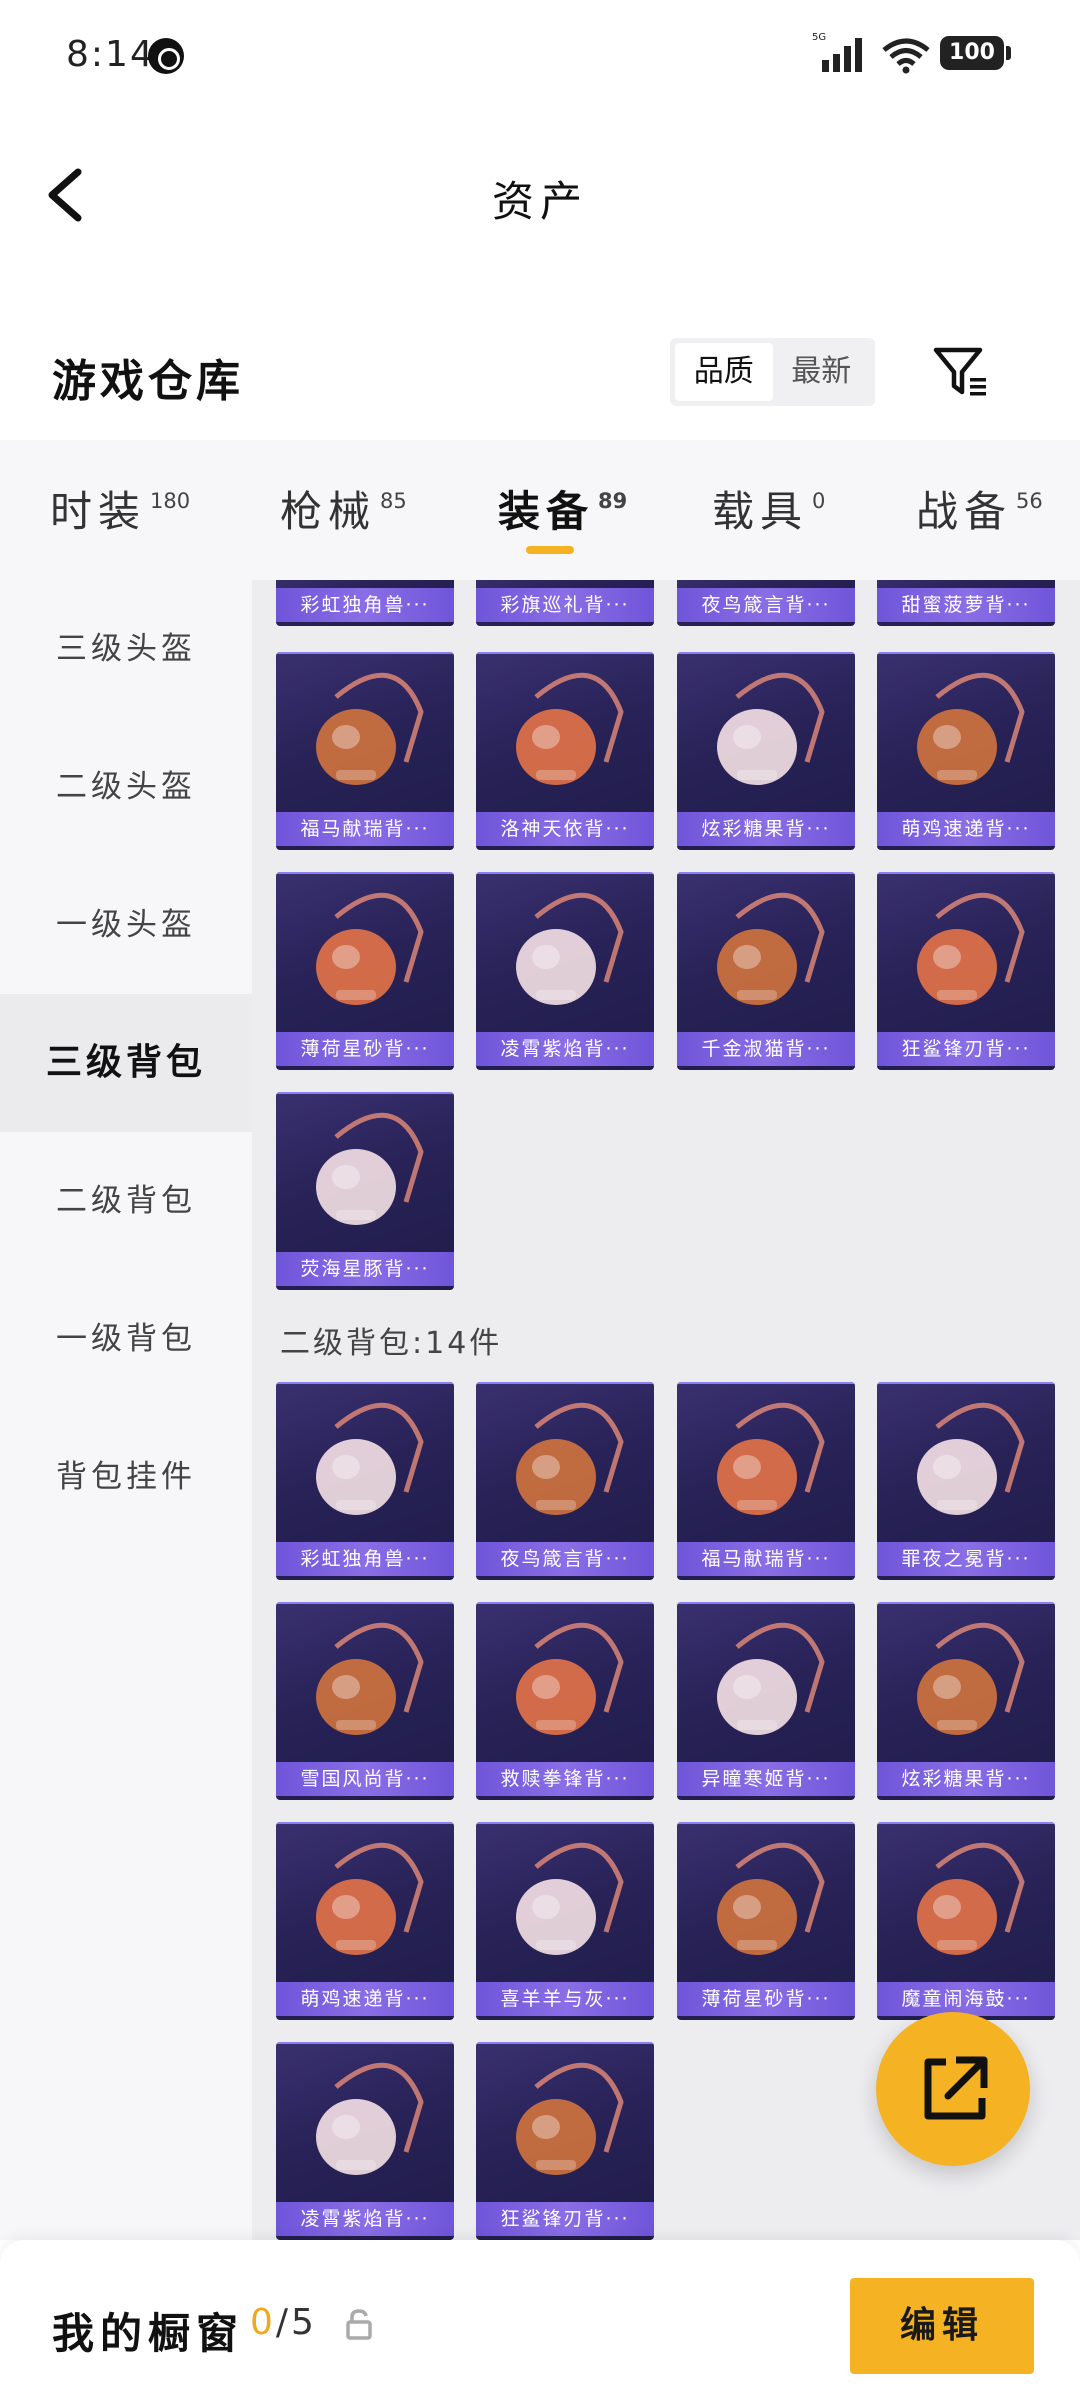 This screenshot has width=1080, height=2401. I want to click on battery-indicator: 100, so click(975, 53).